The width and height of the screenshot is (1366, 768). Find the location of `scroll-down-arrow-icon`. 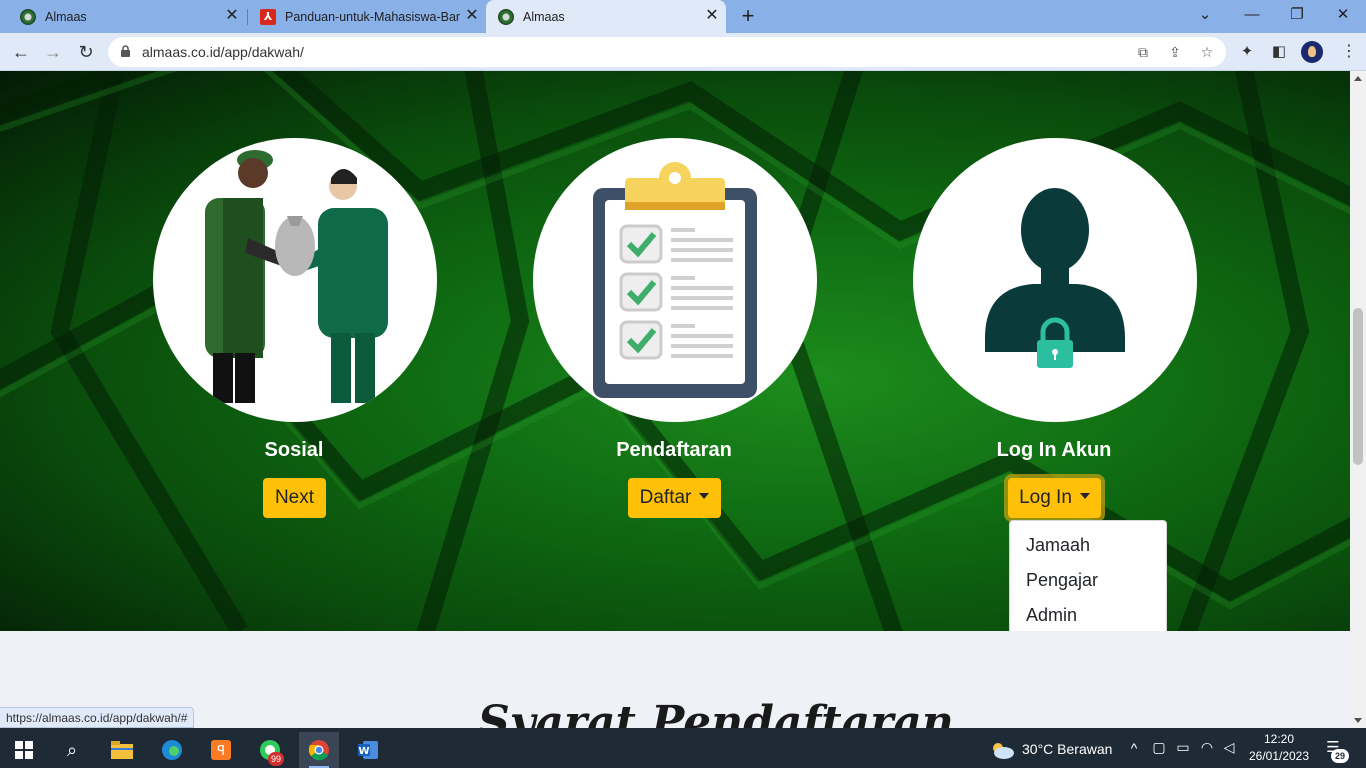

scroll-down-arrow-icon is located at coordinates (1358, 720).